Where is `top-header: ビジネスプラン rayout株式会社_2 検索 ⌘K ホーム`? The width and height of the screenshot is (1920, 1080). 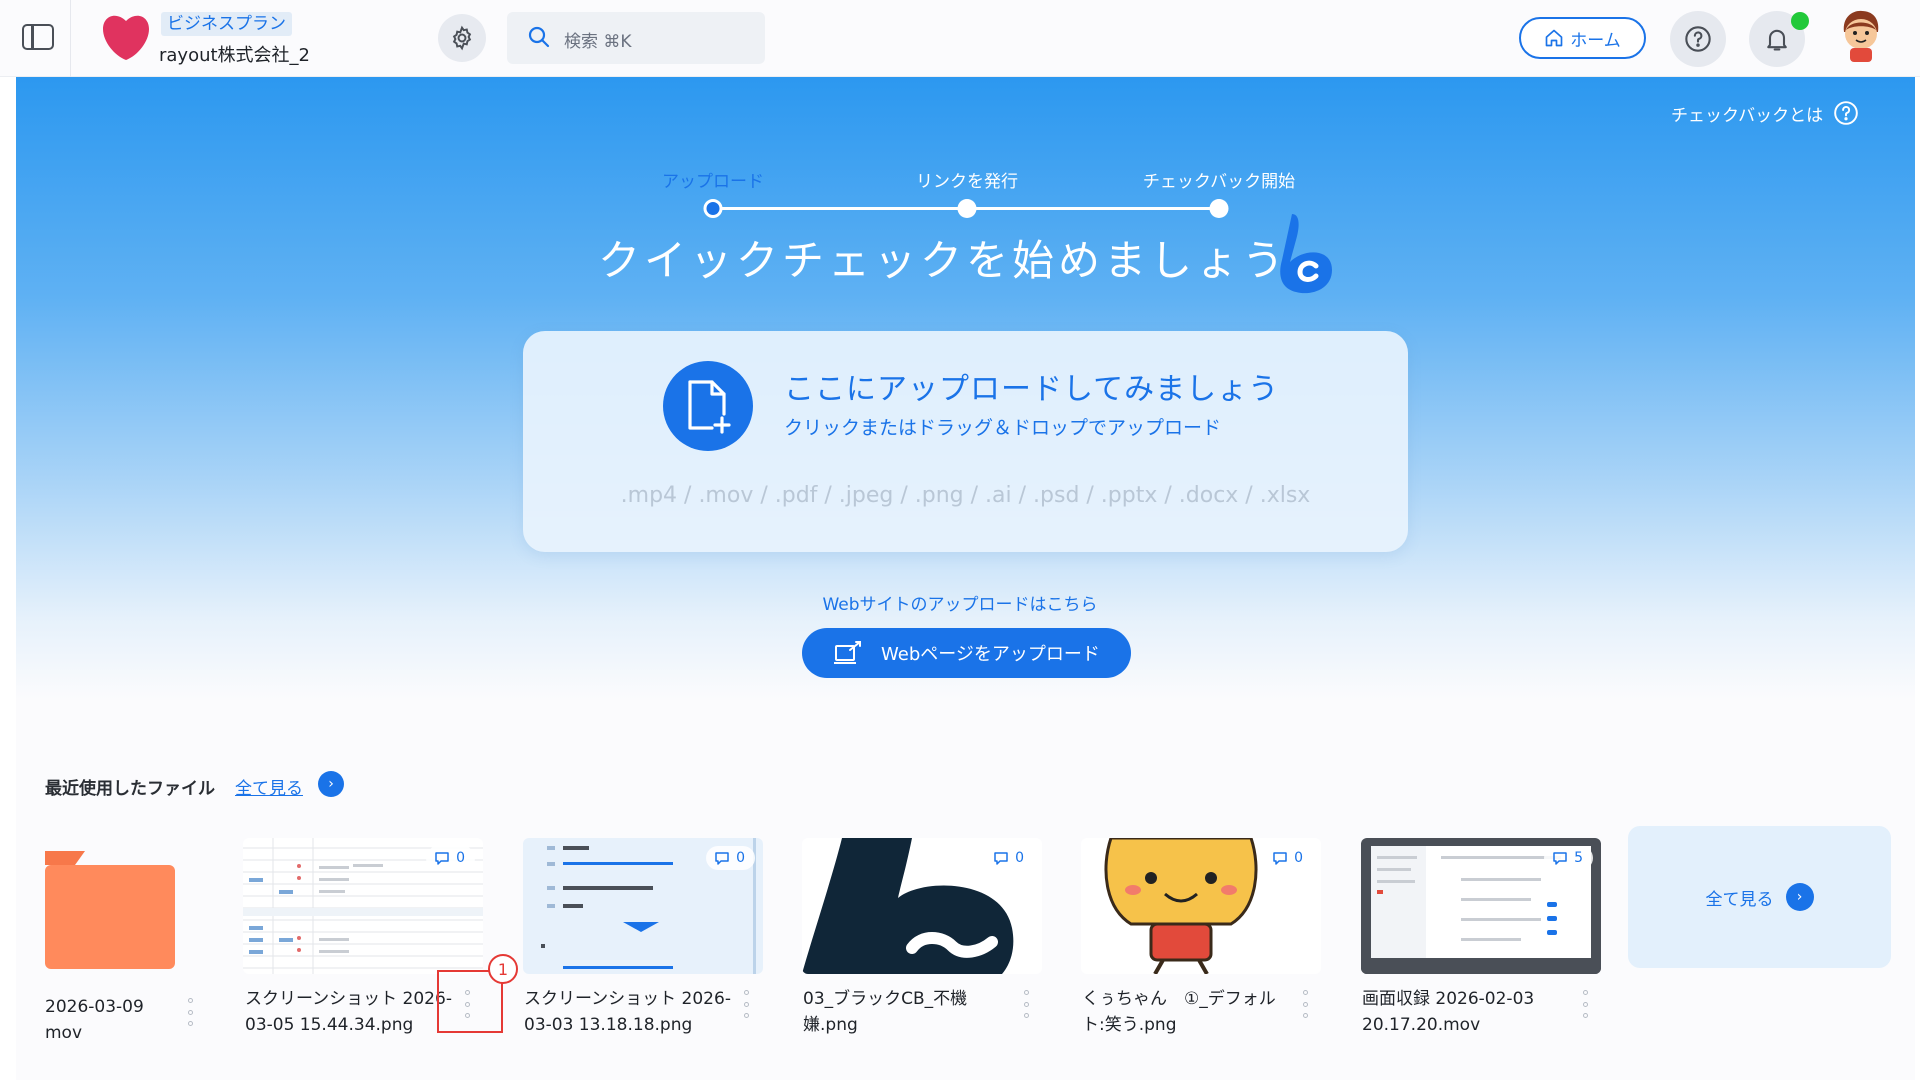
top-header: ビジネスプラン rayout株式会社_2 検索 ⌘K ホーム is located at coordinates (960, 38).